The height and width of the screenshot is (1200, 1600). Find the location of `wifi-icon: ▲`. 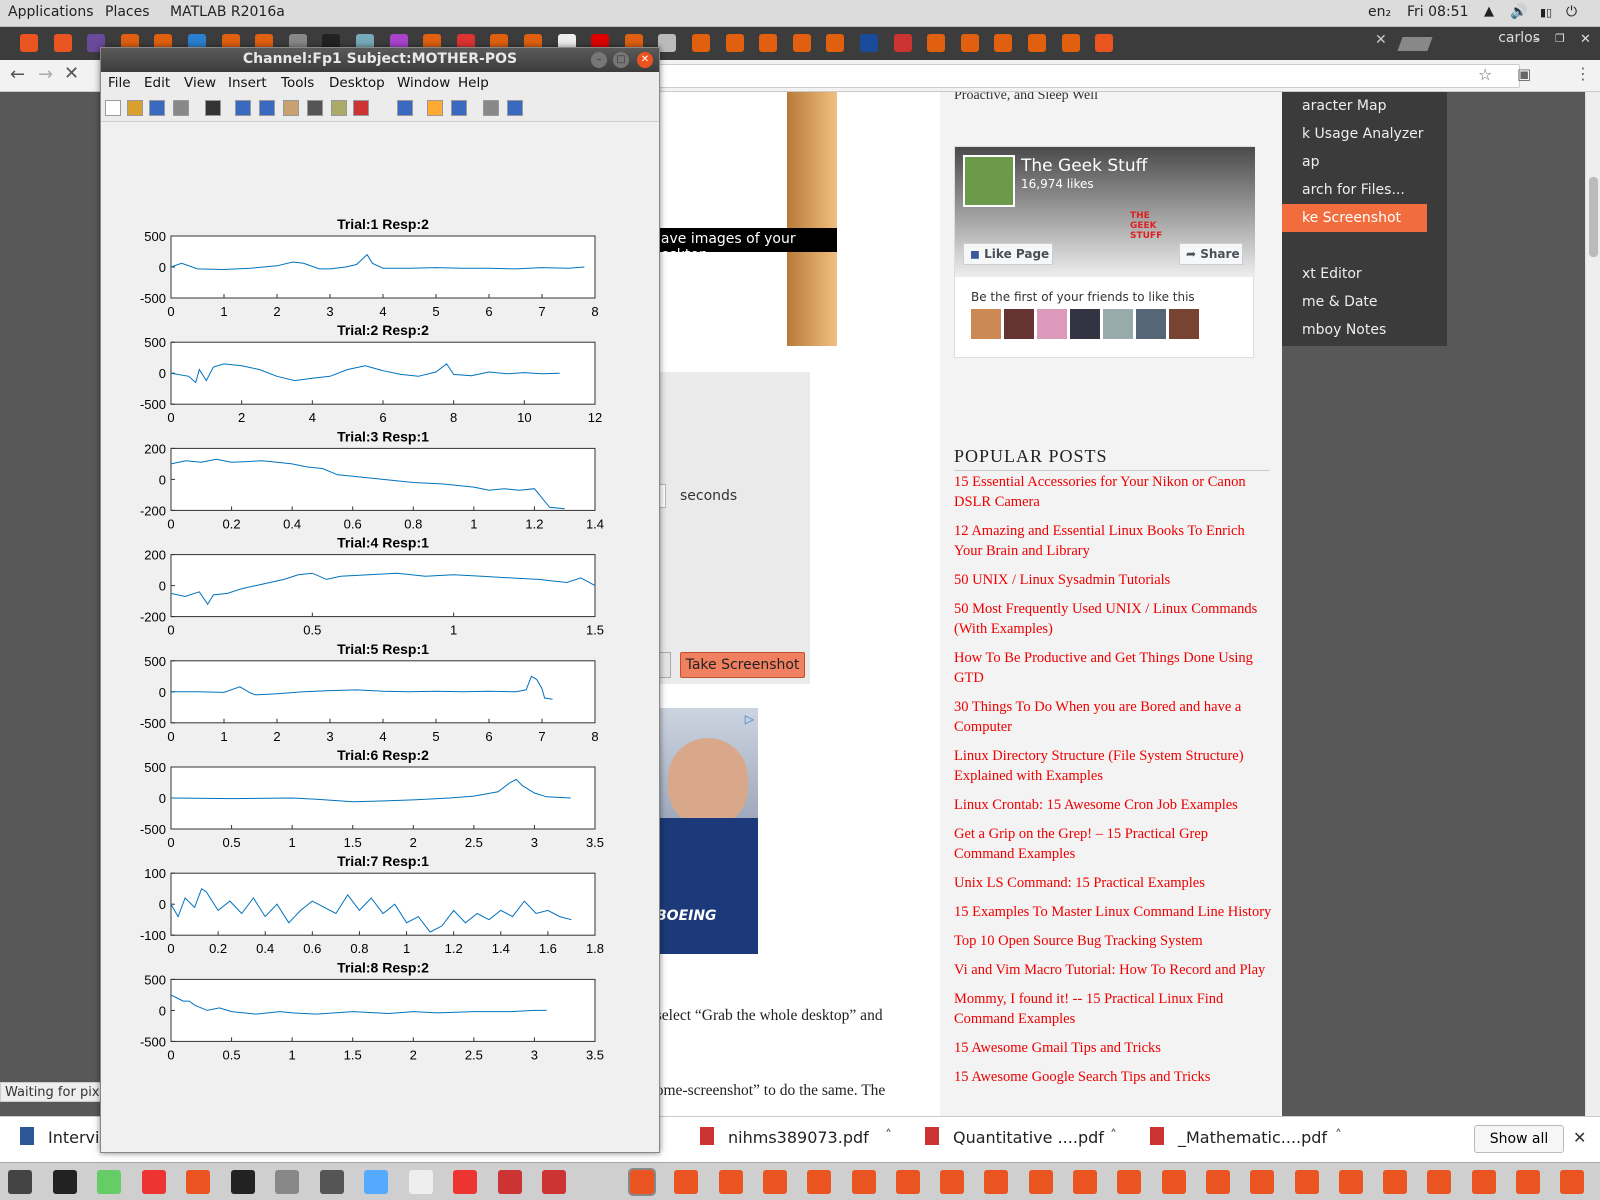

wifi-icon: ▲ is located at coordinates (1489, 11).